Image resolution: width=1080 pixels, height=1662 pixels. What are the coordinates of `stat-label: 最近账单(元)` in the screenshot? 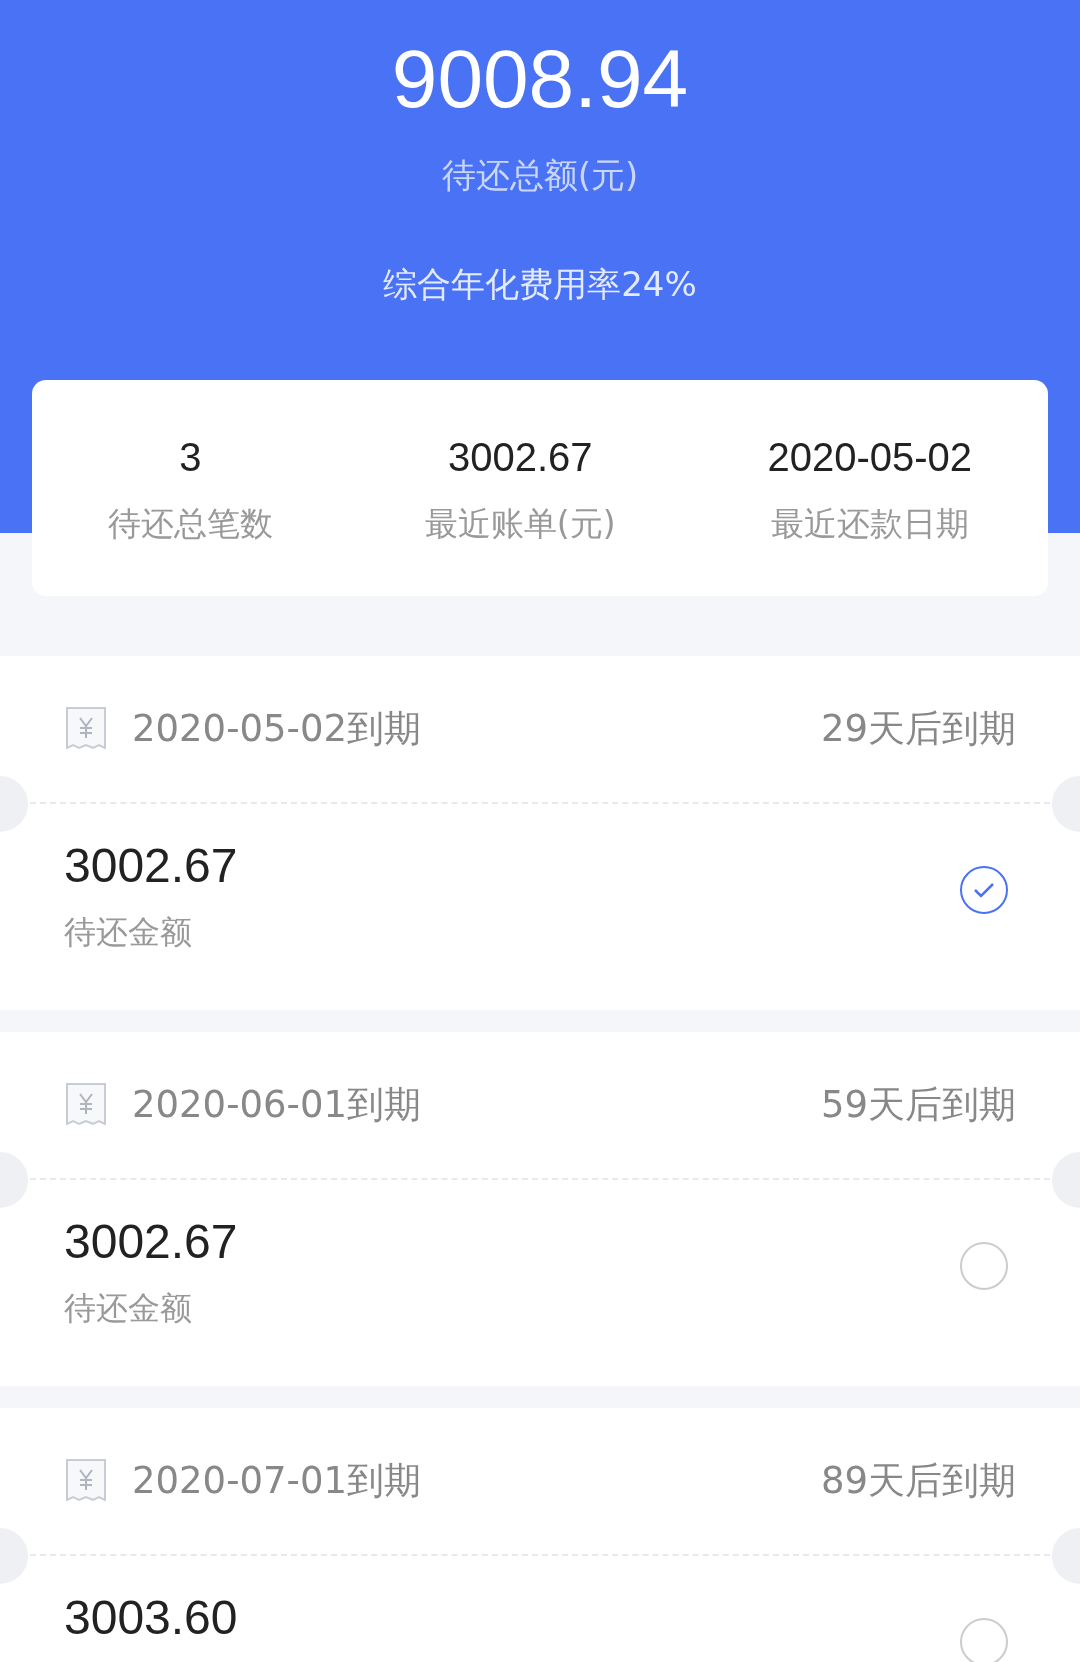 It's located at (520, 524).